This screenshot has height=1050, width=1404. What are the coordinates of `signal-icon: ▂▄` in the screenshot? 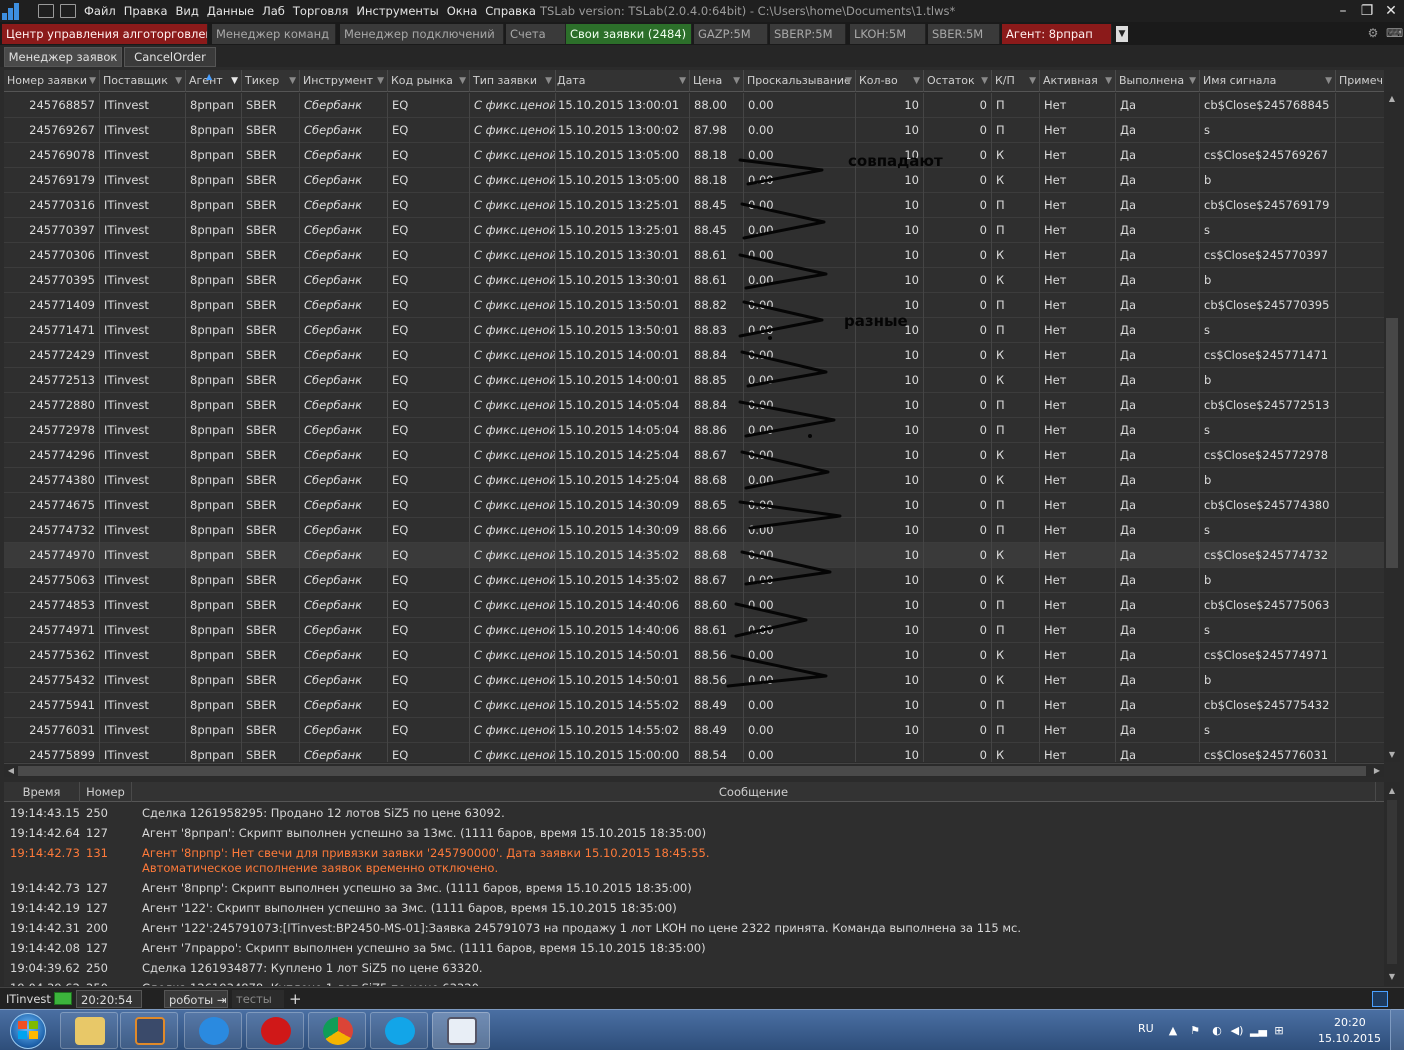 It's located at (1258, 1031).